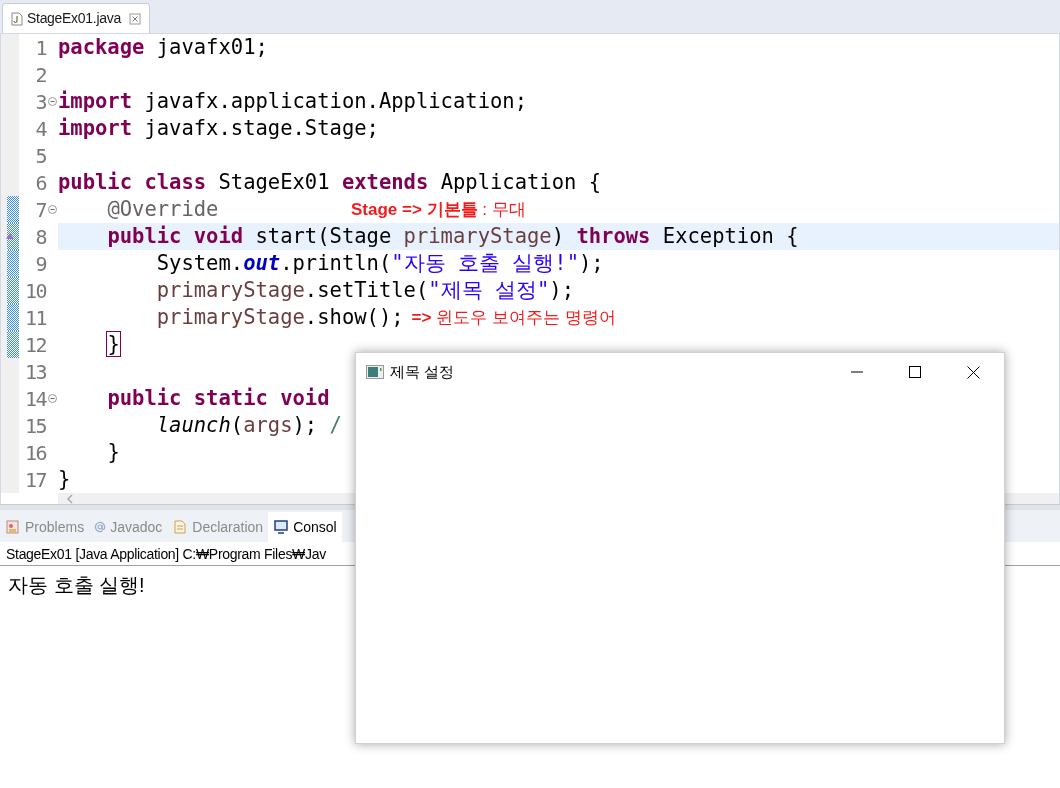  What do you see at coordinates (163, 47) in the screenshot?
I see `code-line: package javafx01;` at bounding box center [163, 47].